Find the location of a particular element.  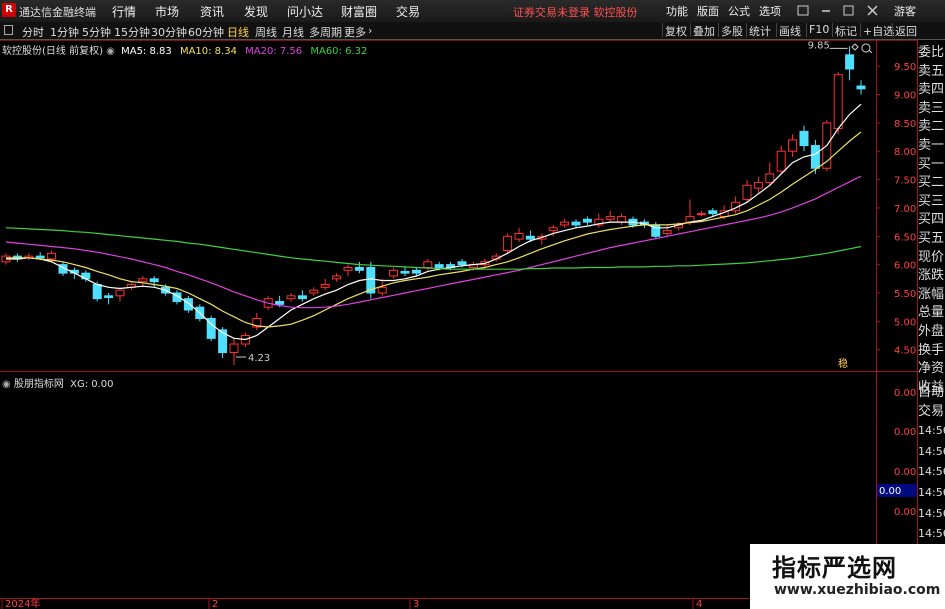

tool-add-watchlist: +自选 is located at coordinates (878, 30).